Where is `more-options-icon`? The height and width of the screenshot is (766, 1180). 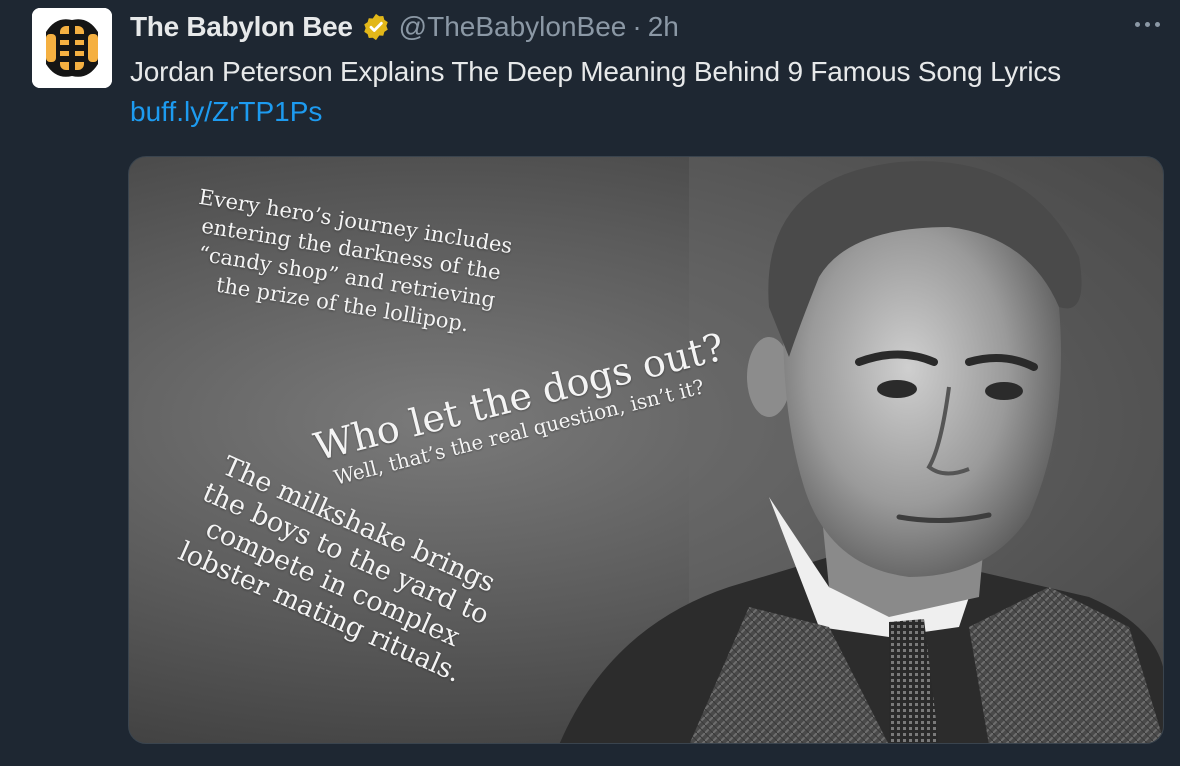
more-options-icon is located at coordinates (1147, 24).